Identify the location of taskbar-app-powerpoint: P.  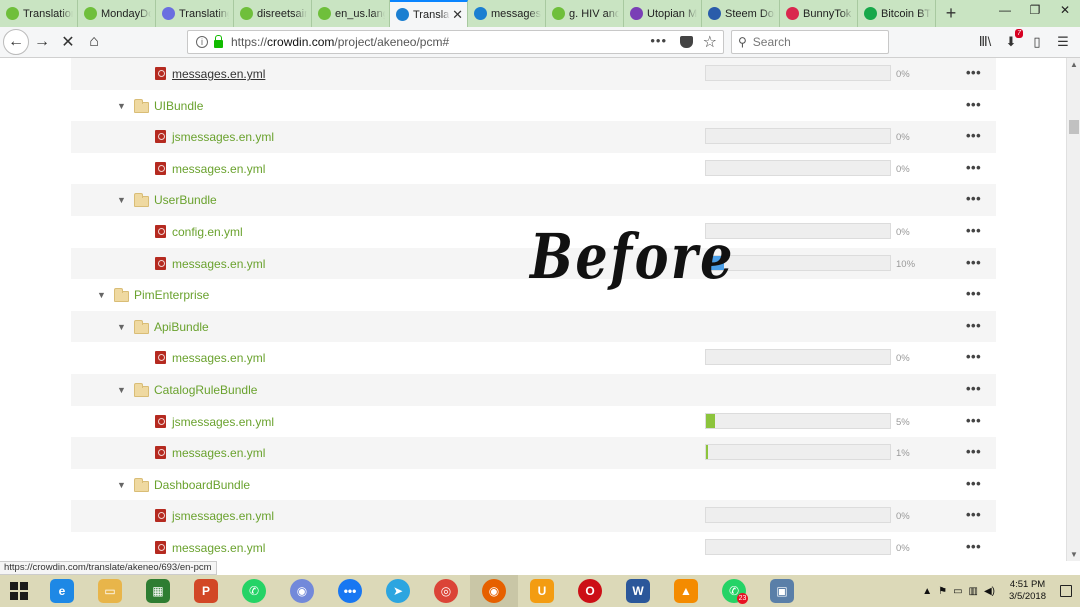
(206, 591).